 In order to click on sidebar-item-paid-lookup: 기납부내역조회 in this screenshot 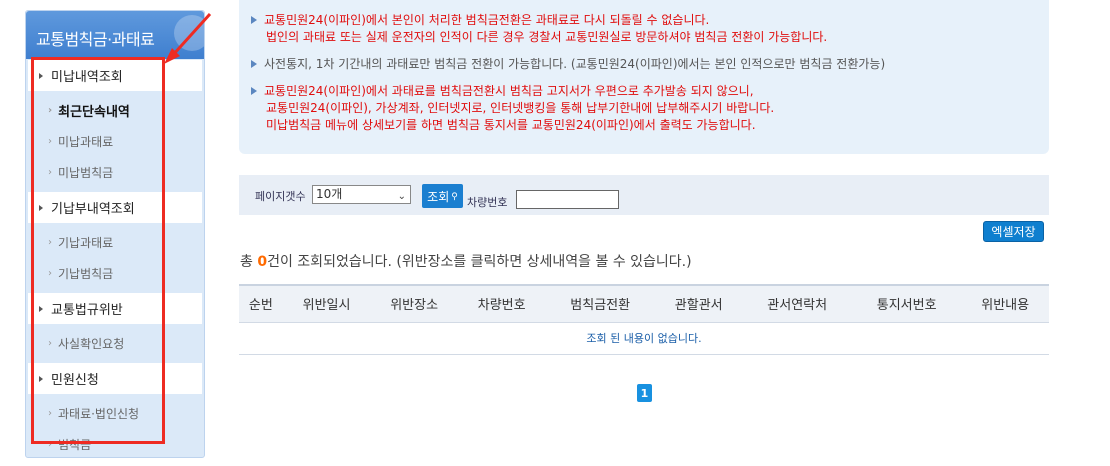, I will do `click(115, 207)`.